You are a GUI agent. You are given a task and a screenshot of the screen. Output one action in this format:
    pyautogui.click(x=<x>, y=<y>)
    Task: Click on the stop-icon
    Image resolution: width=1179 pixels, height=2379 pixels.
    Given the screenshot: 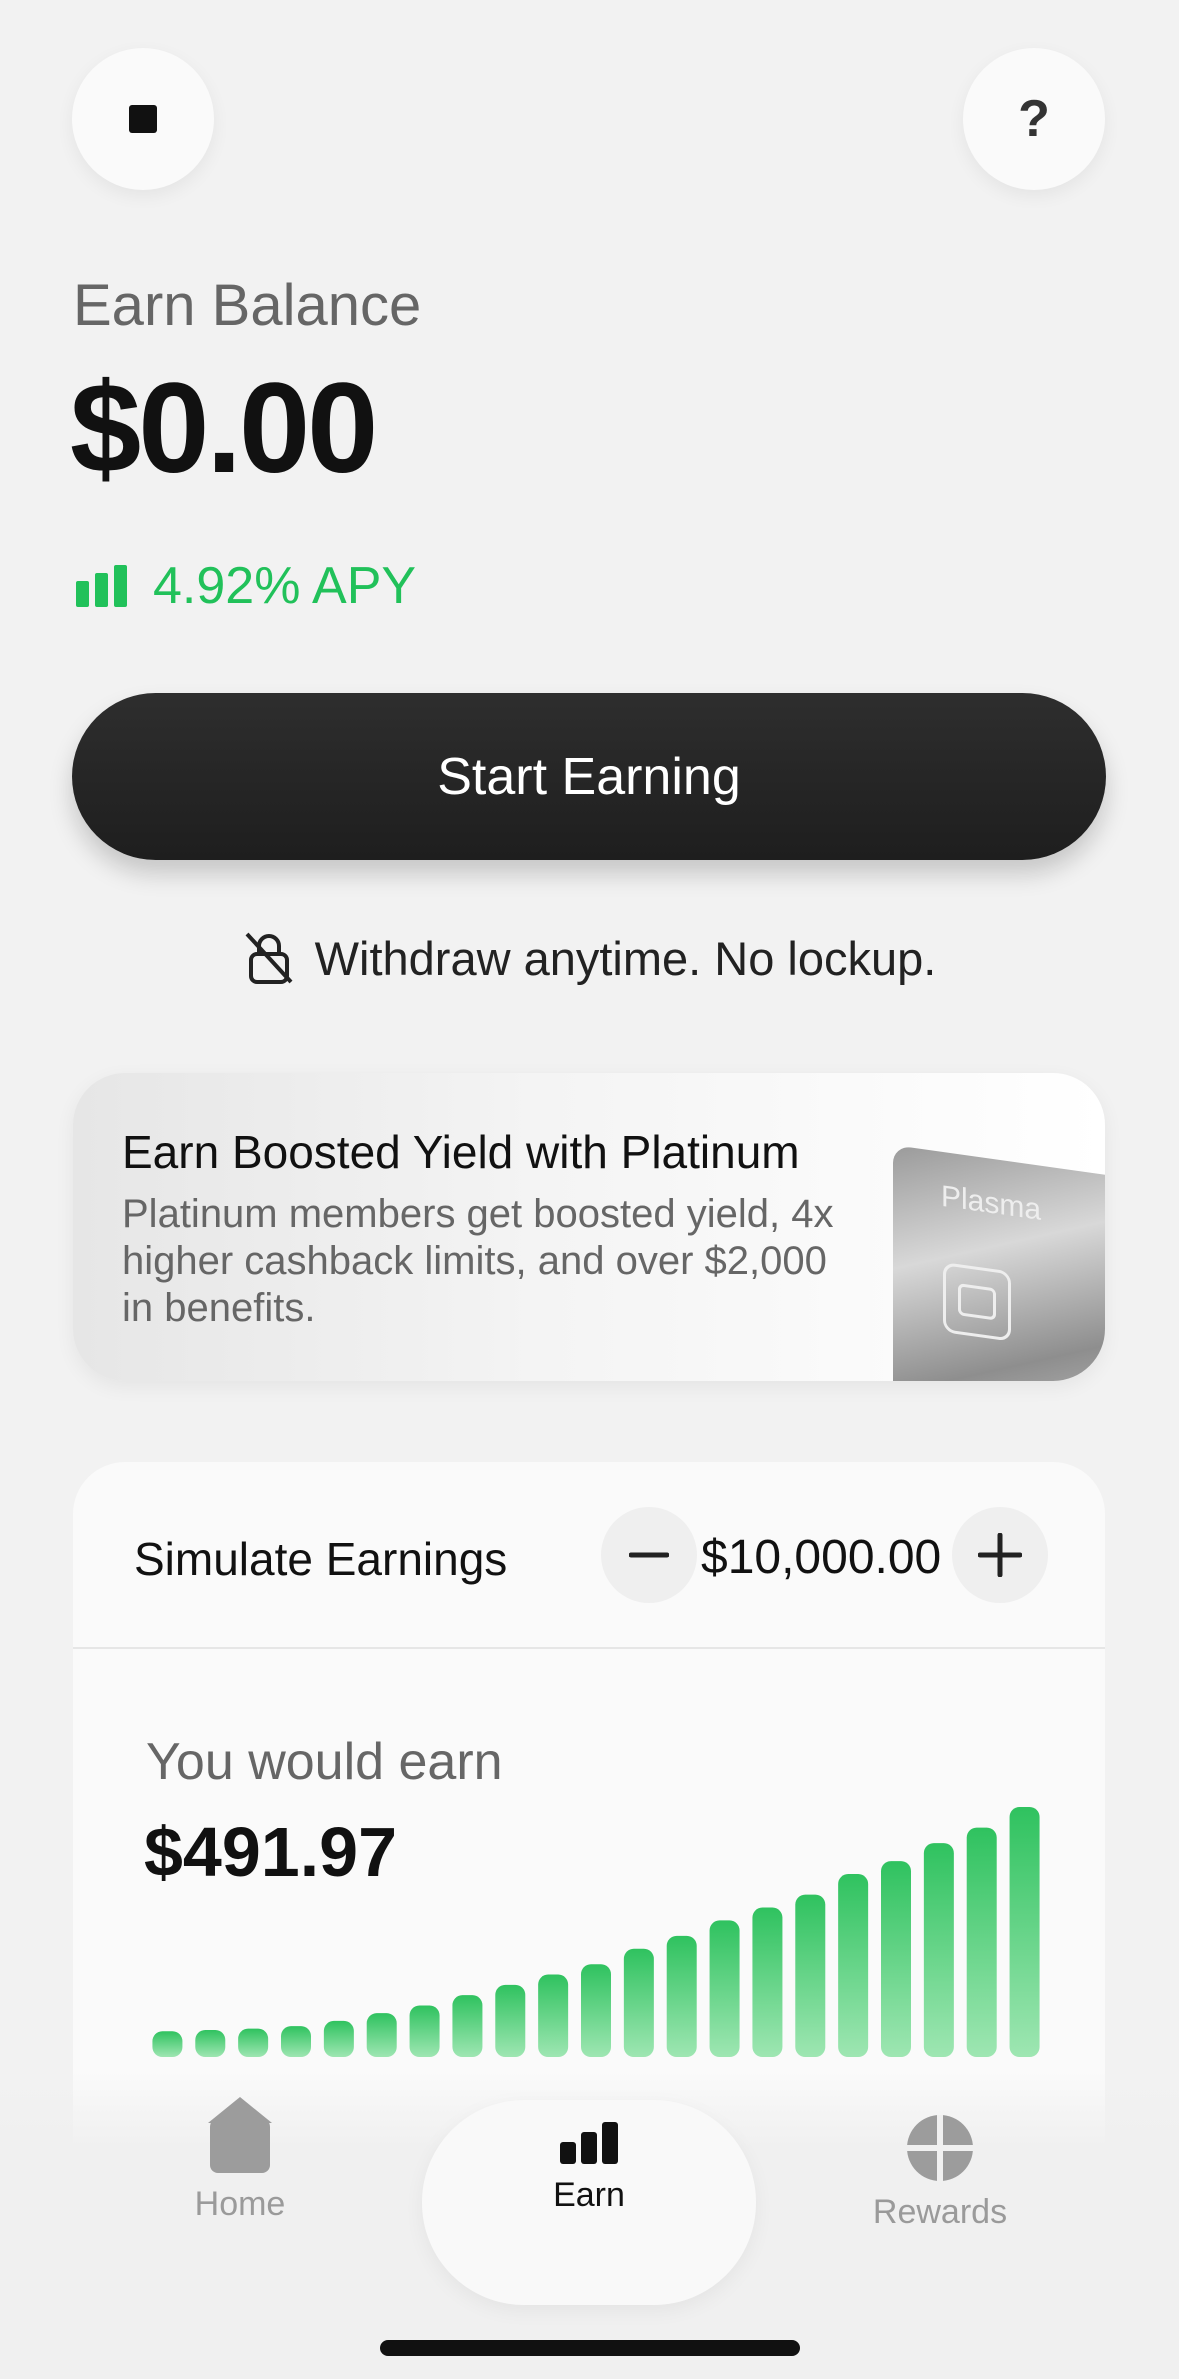 What is the action you would take?
    pyautogui.click(x=143, y=119)
    